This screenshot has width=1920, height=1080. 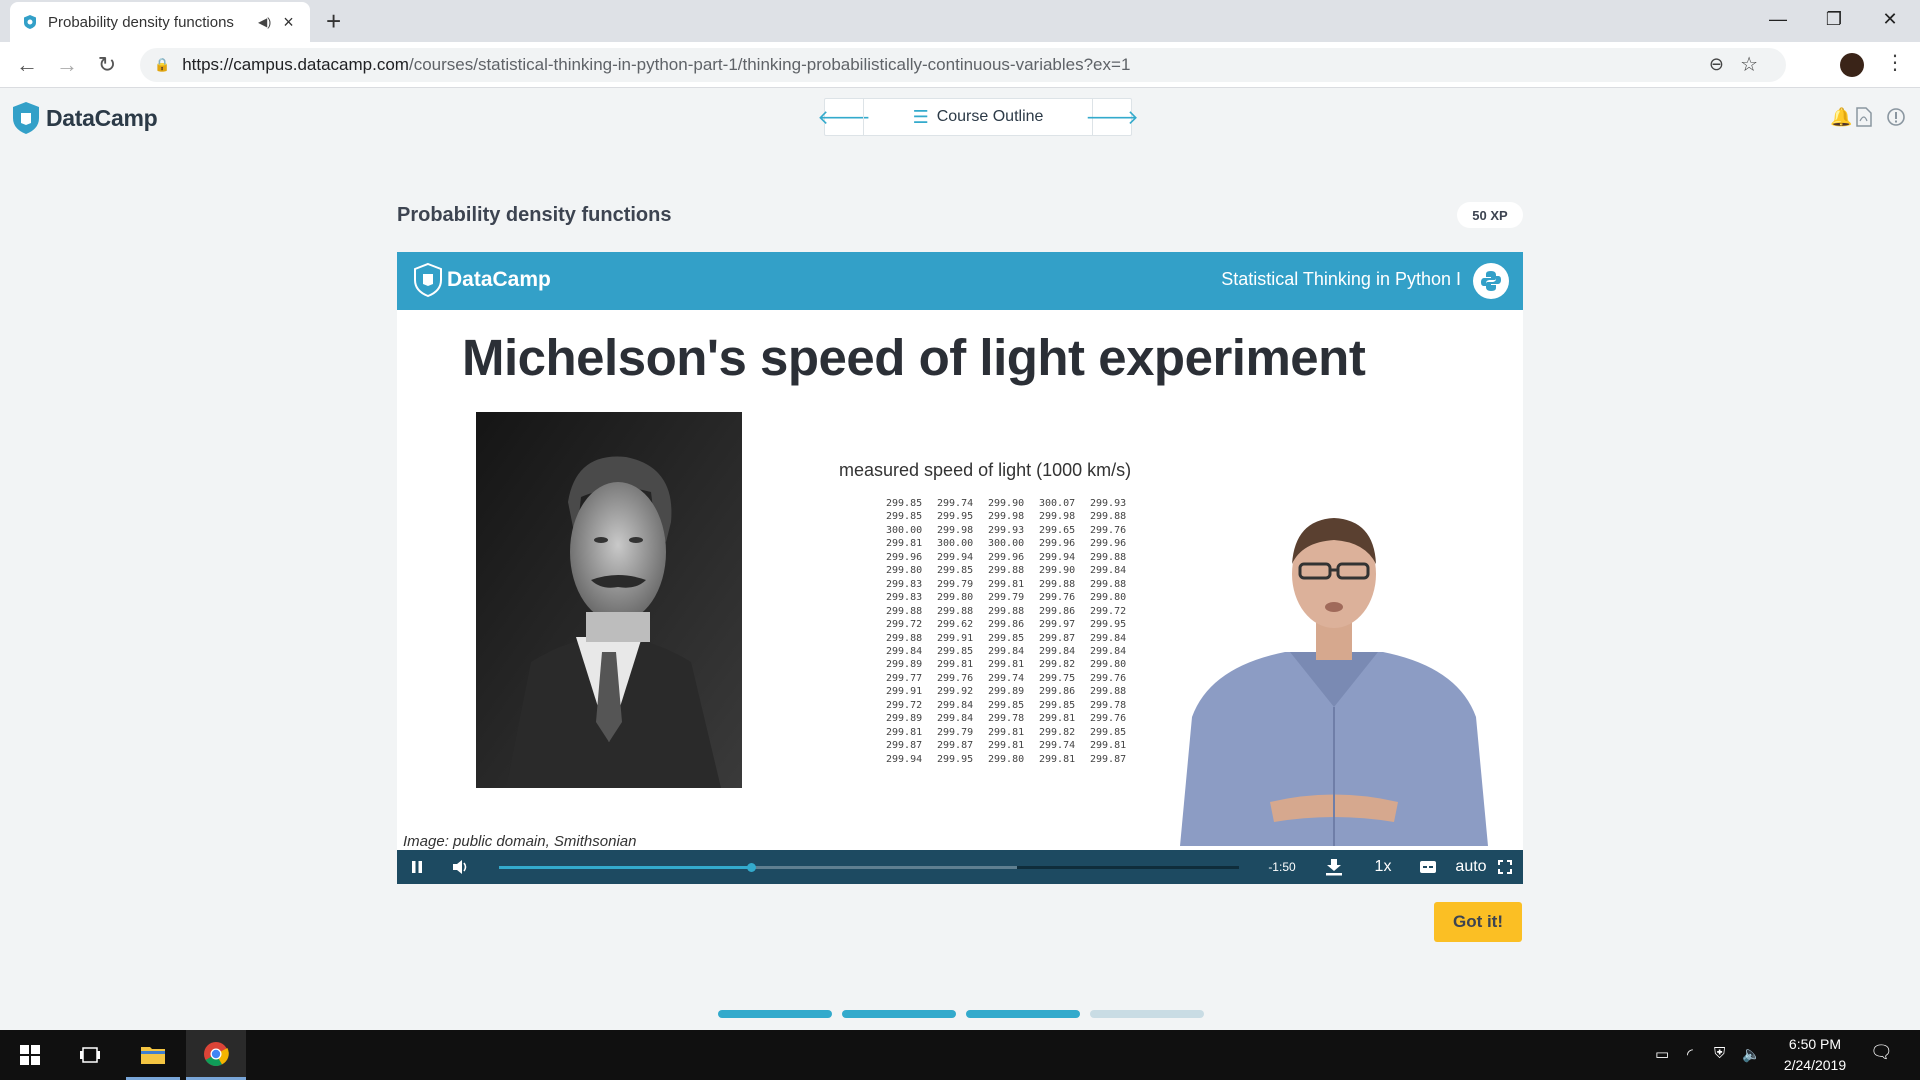 I want to click on datacamp-favicon-icon, so click(x=30, y=22).